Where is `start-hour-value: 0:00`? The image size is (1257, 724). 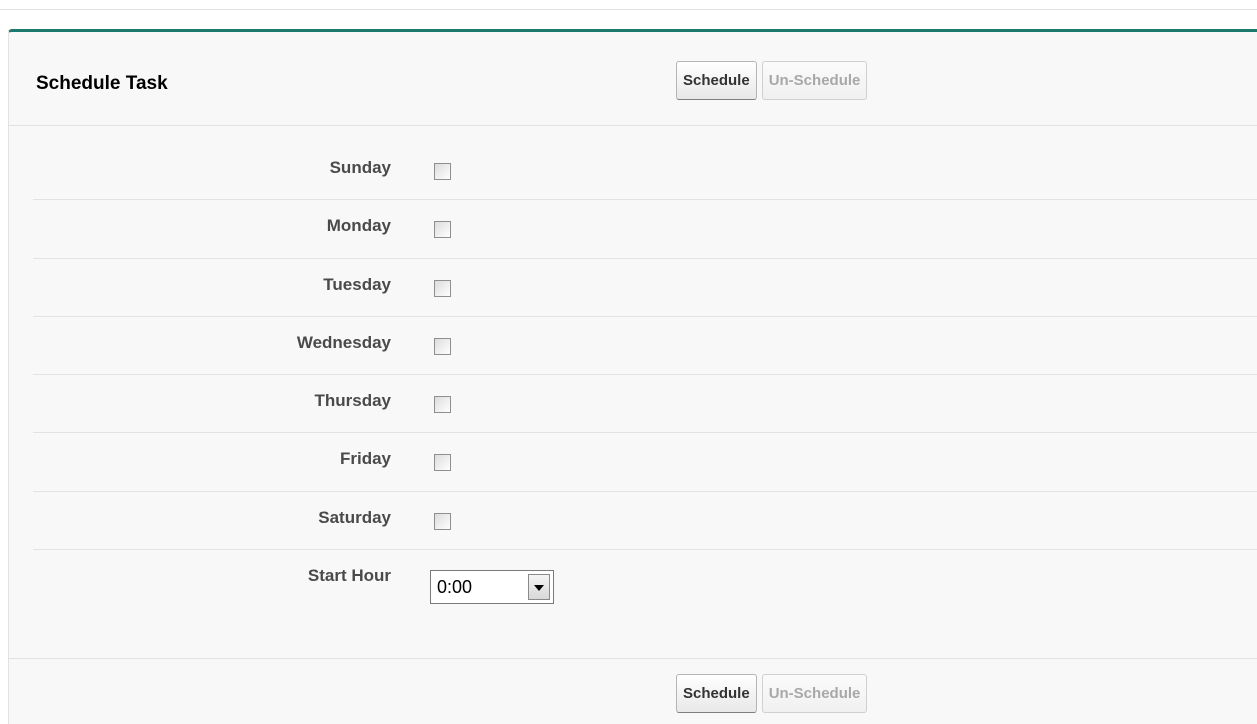
start-hour-value: 0:00 is located at coordinates (455, 587).